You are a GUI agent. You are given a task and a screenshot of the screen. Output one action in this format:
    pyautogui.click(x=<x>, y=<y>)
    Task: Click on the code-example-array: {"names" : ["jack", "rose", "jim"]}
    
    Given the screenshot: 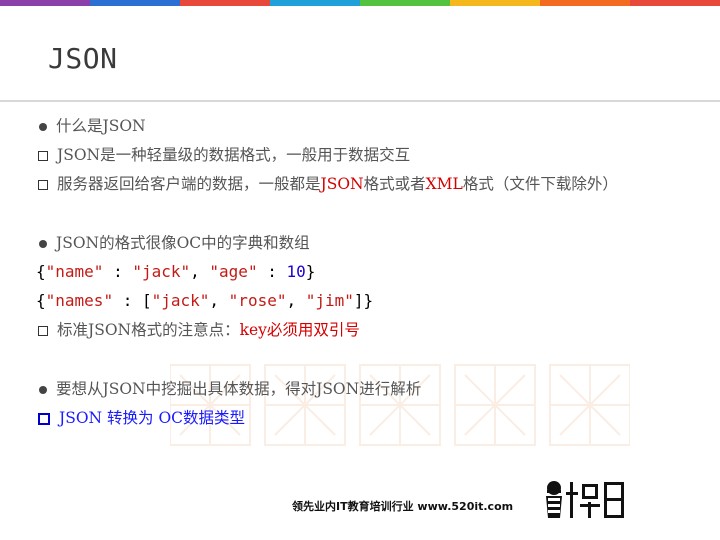 What is the action you would take?
    pyautogui.click(x=205, y=300)
    